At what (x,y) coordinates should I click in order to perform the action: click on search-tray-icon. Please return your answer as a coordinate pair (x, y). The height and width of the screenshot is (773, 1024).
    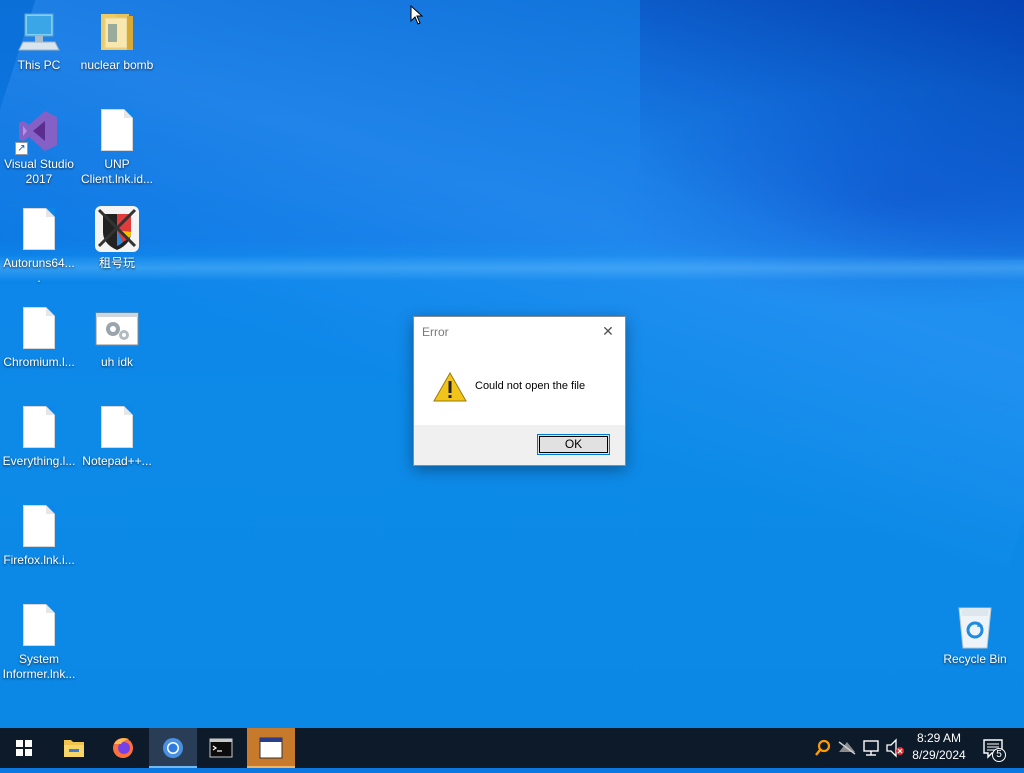
    Looking at the image, I should click on (823, 748).